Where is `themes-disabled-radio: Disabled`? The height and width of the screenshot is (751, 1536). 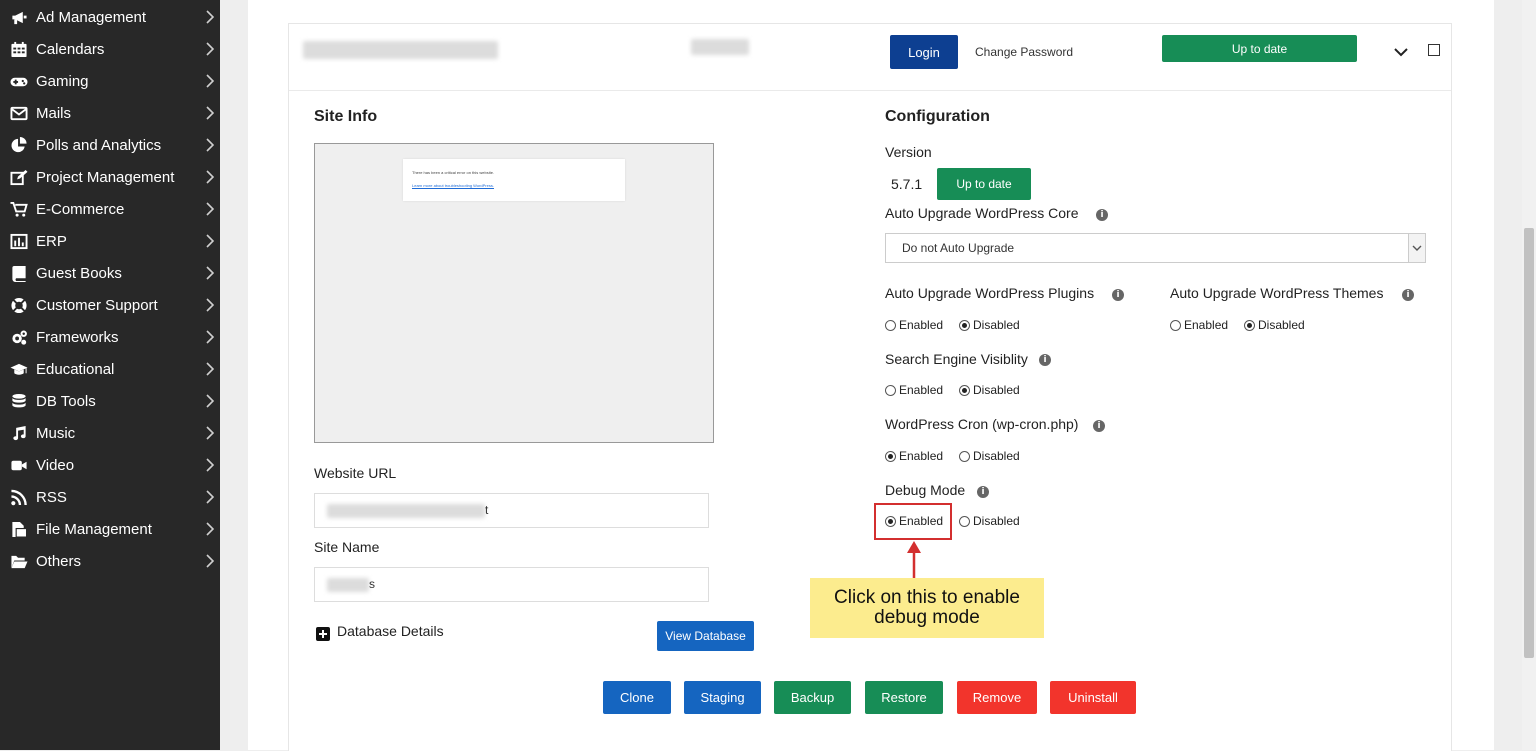
themes-disabled-radio: Disabled is located at coordinates (1274, 325).